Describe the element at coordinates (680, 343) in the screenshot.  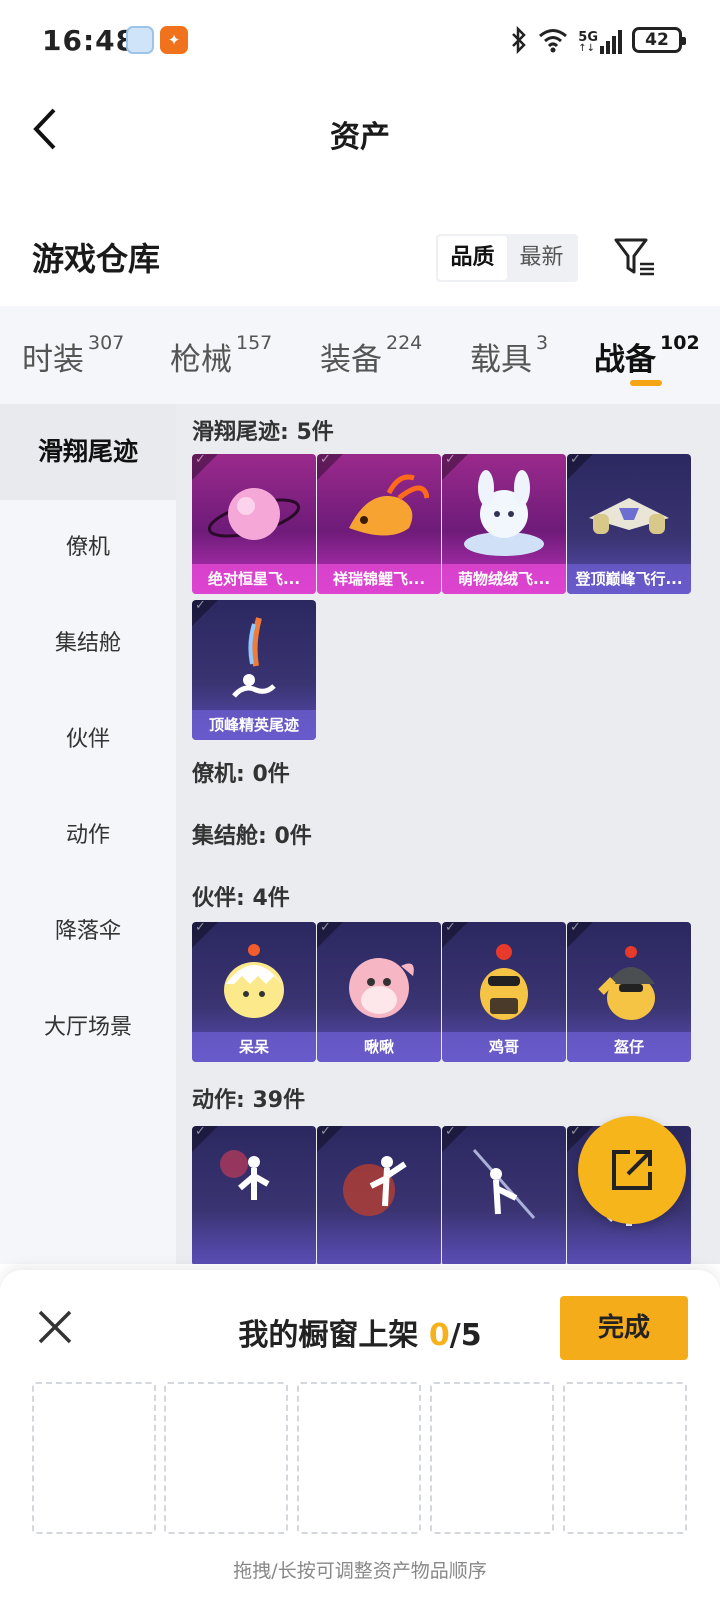
I see `tab-count: 102` at that location.